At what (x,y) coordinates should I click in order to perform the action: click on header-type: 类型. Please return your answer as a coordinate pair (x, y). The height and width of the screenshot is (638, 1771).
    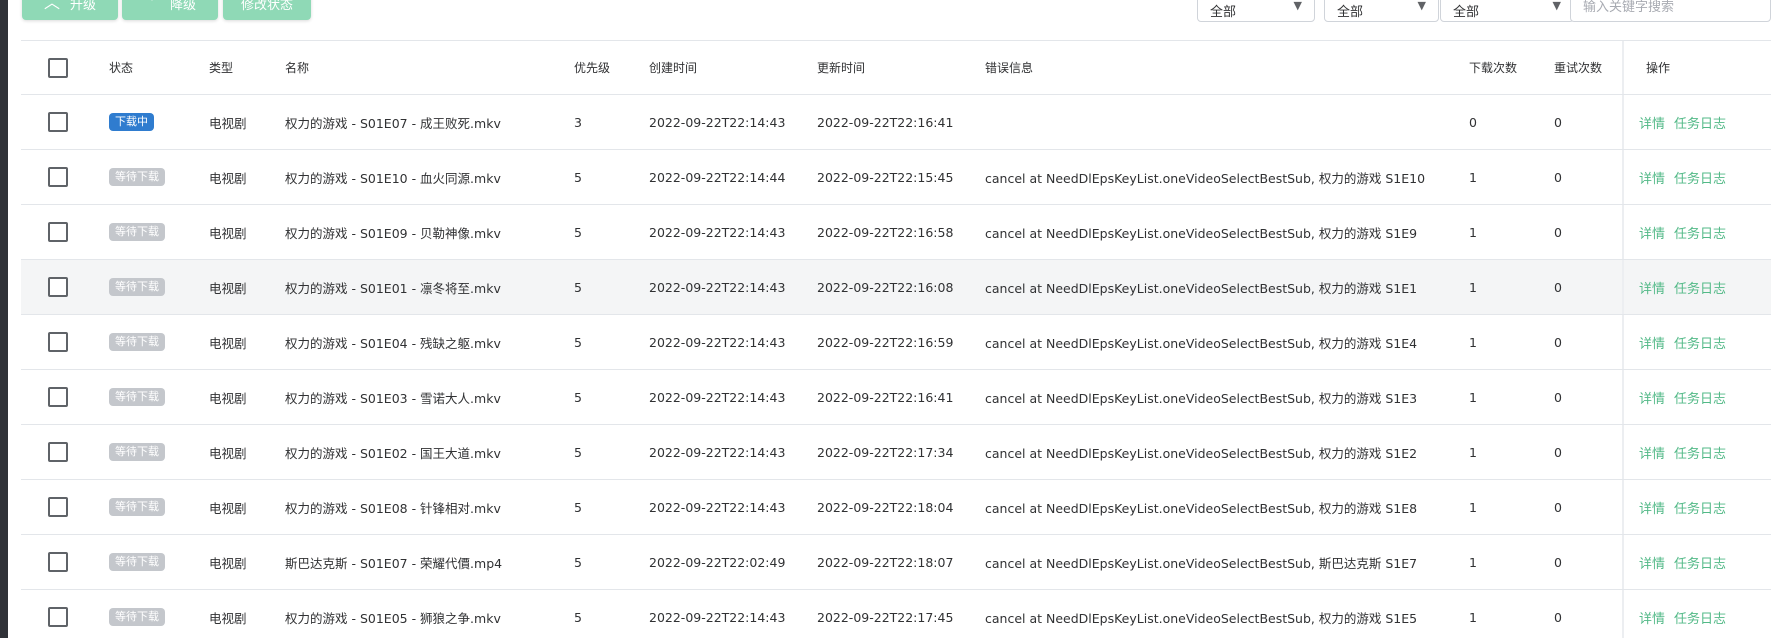
    Looking at the image, I should click on (221, 67).